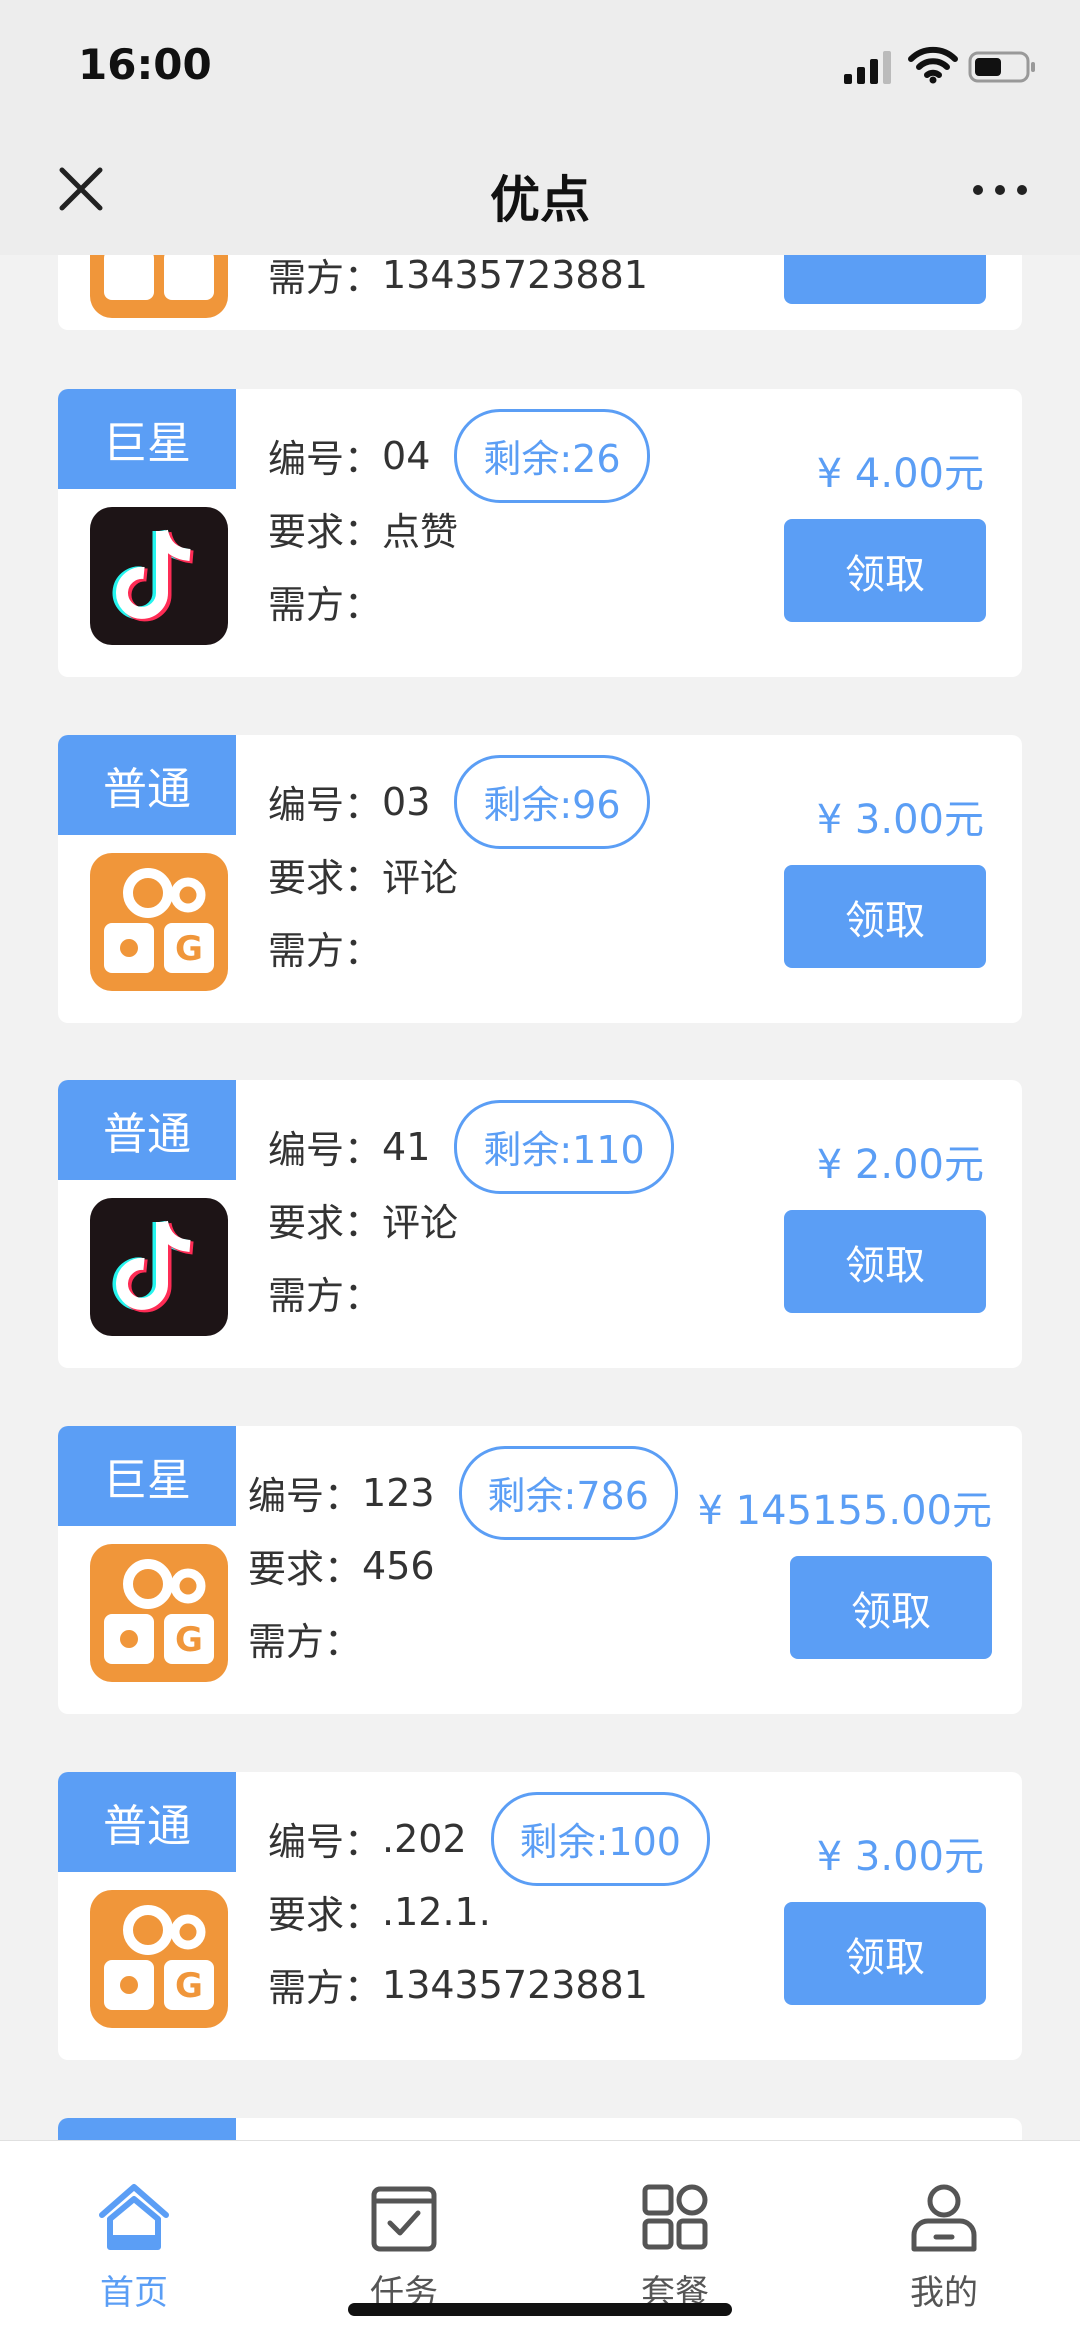 The height and width of the screenshot is (2340, 1080). I want to click on remaining-badge: 剩余:100, so click(600, 1838).